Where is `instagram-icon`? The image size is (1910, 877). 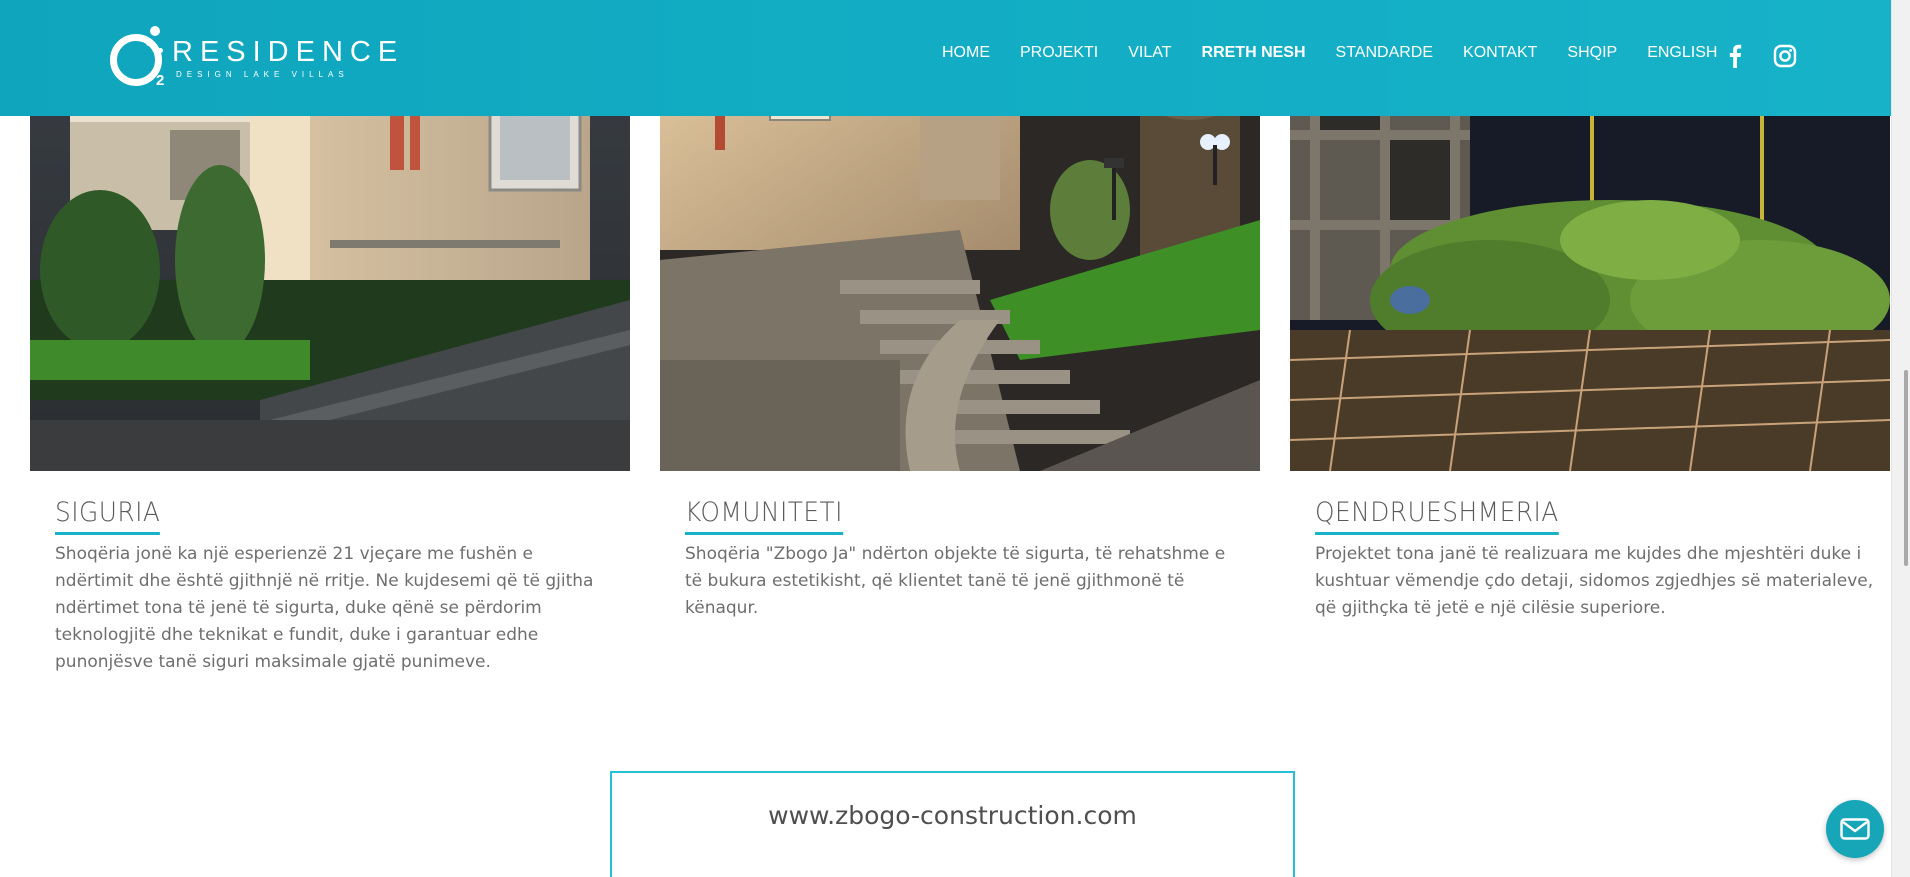 instagram-icon is located at coordinates (1785, 56).